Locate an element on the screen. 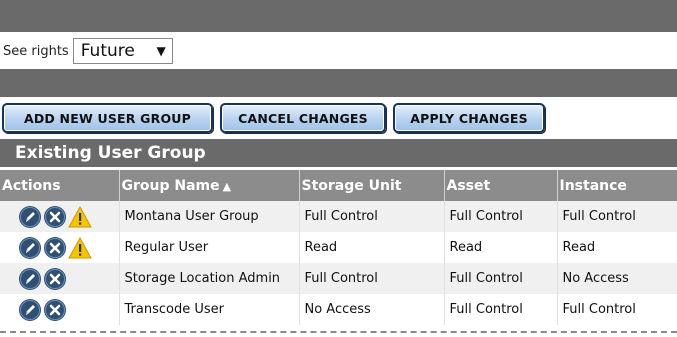 Image resolution: width=677 pixels, height=337 pixels. rights-select: Future ▼ is located at coordinates (122, 51).